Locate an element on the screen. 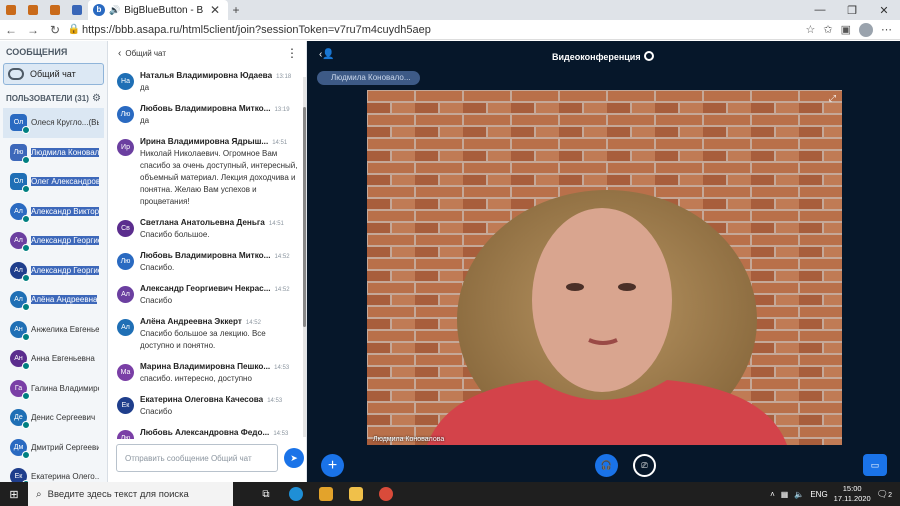  message-meta: Наталья Владимировна Юдаева 13:18 is located at coordinates (219, 75).